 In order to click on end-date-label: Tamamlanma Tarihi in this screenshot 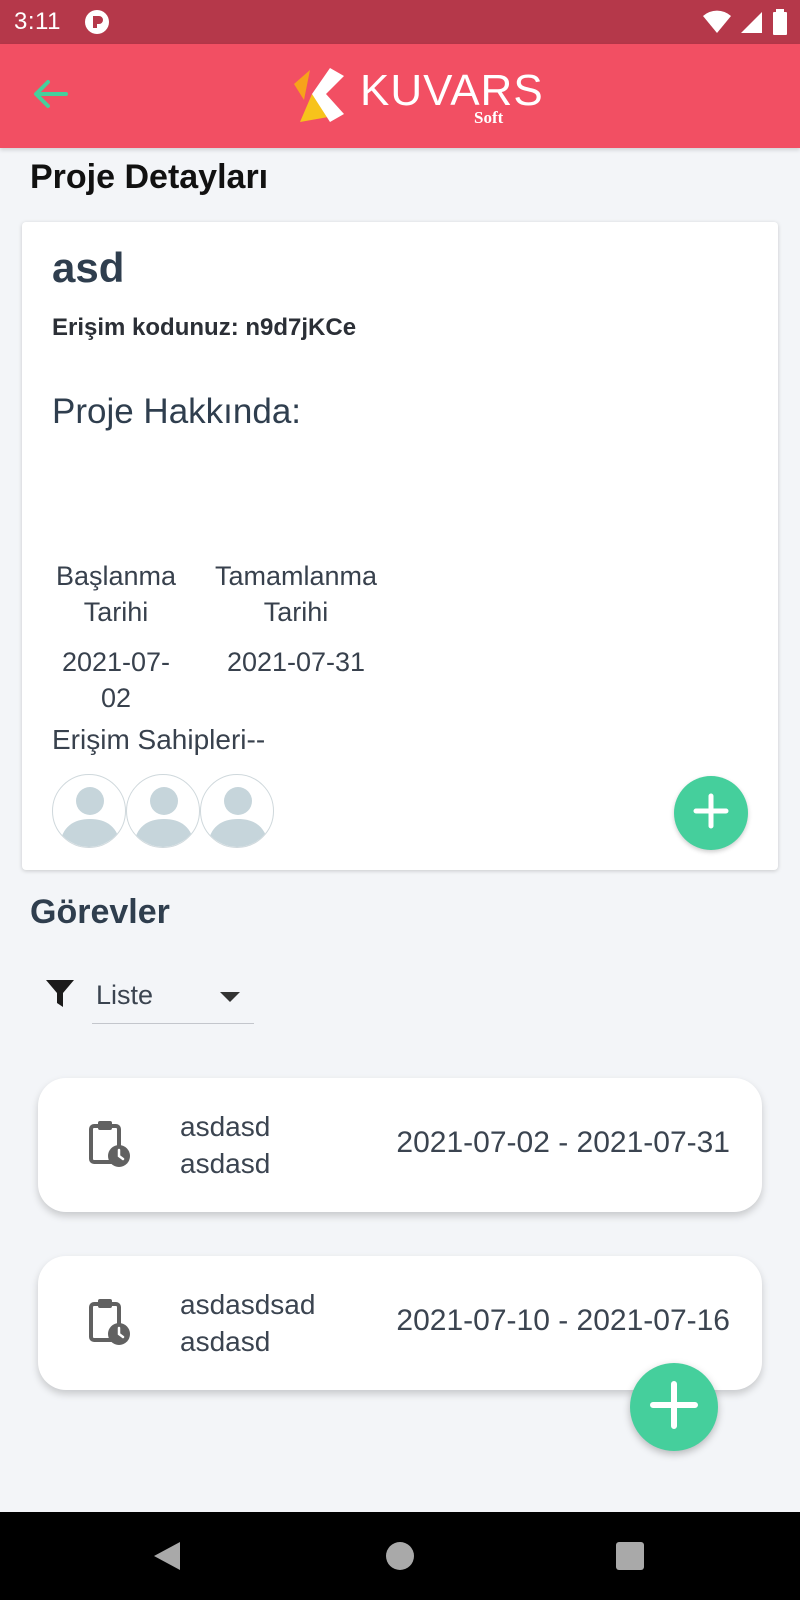, I will do `click(296, 594)`.